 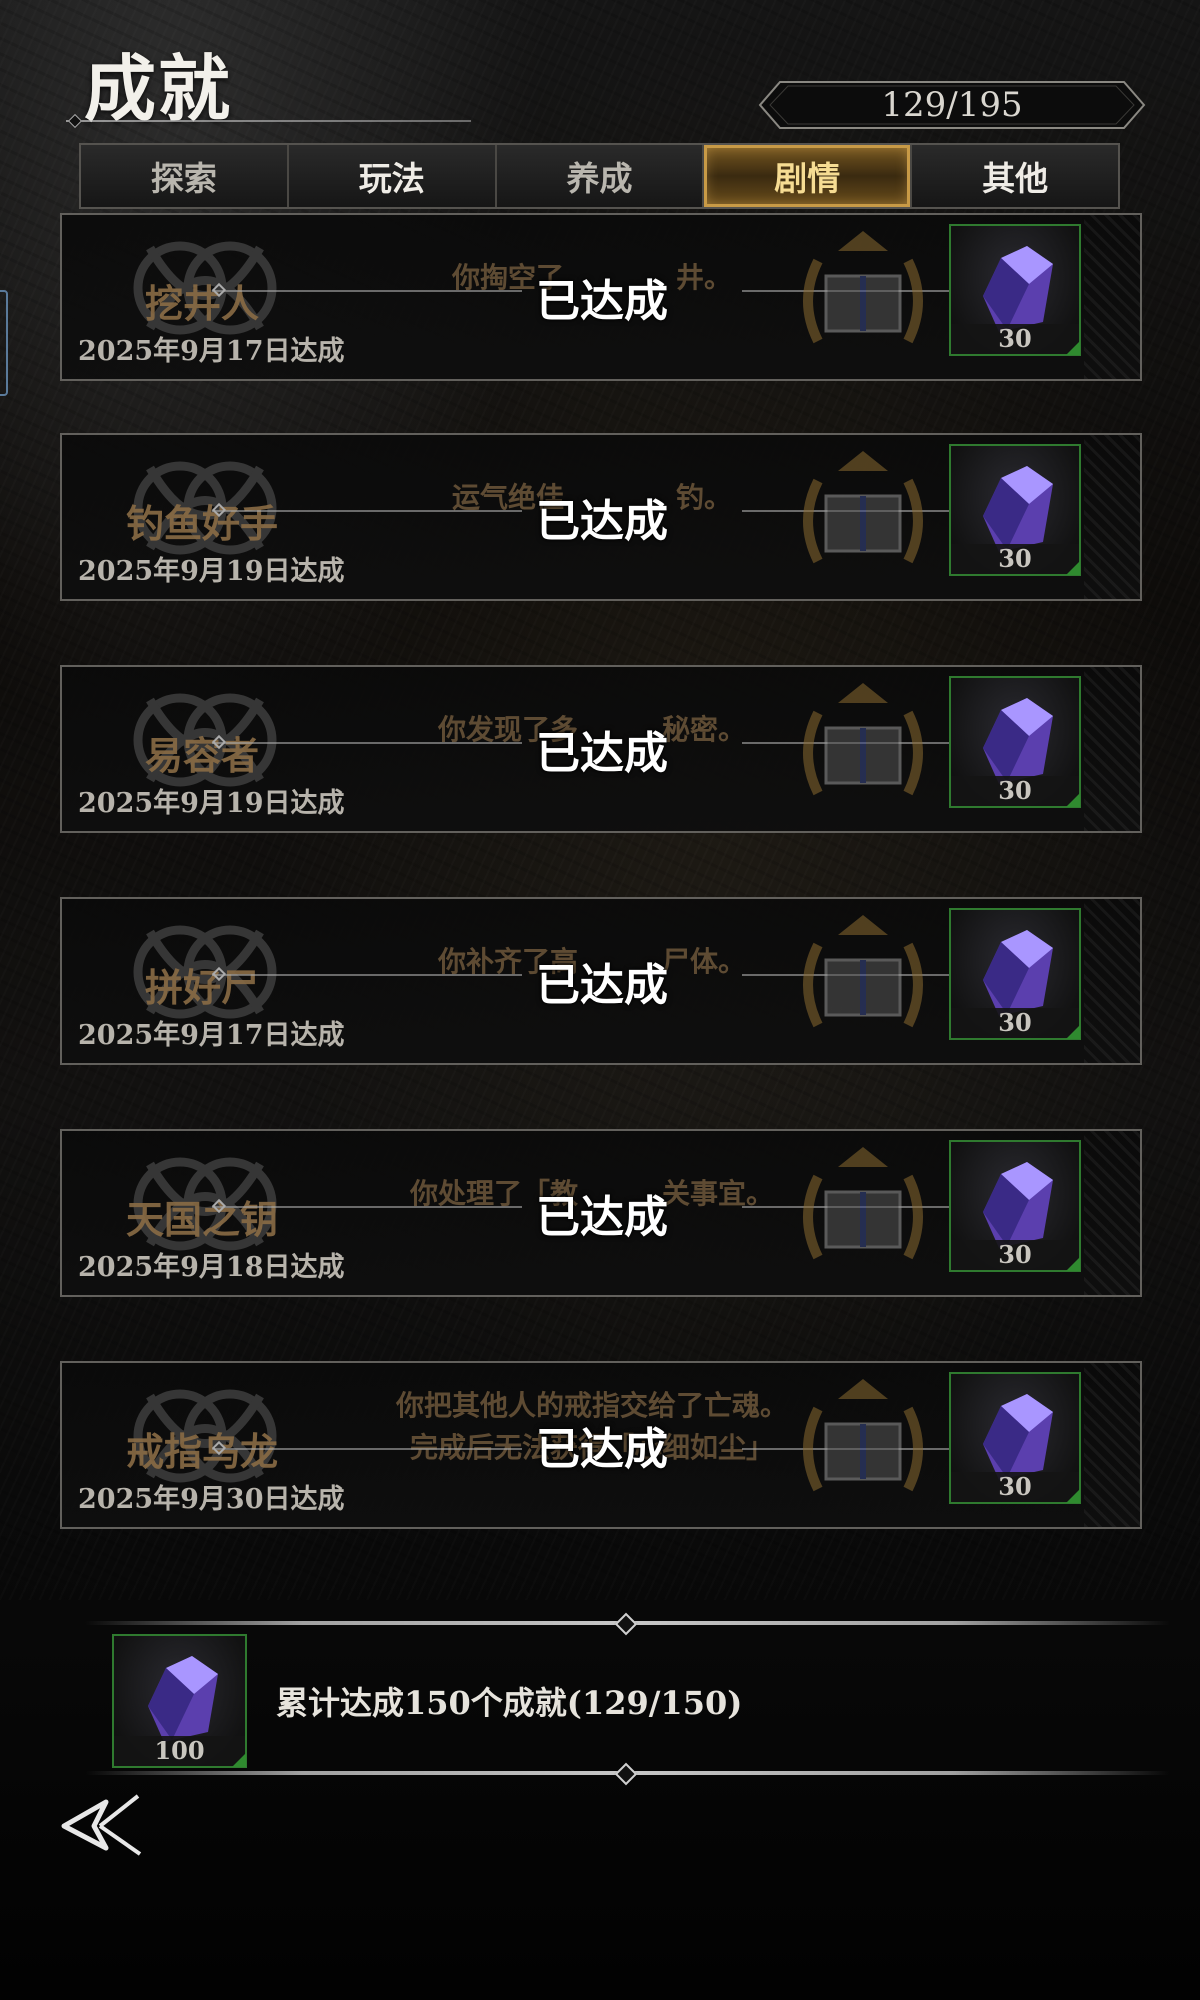 I want to click on achievement-name: 天国之钥, so click(x=201, y=1219).